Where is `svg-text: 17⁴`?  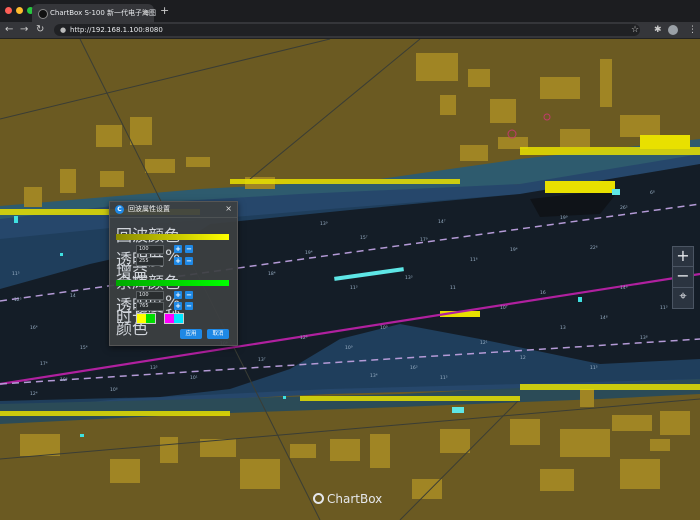
svg-text: 17⁴ is located at coordinates (44, 364).